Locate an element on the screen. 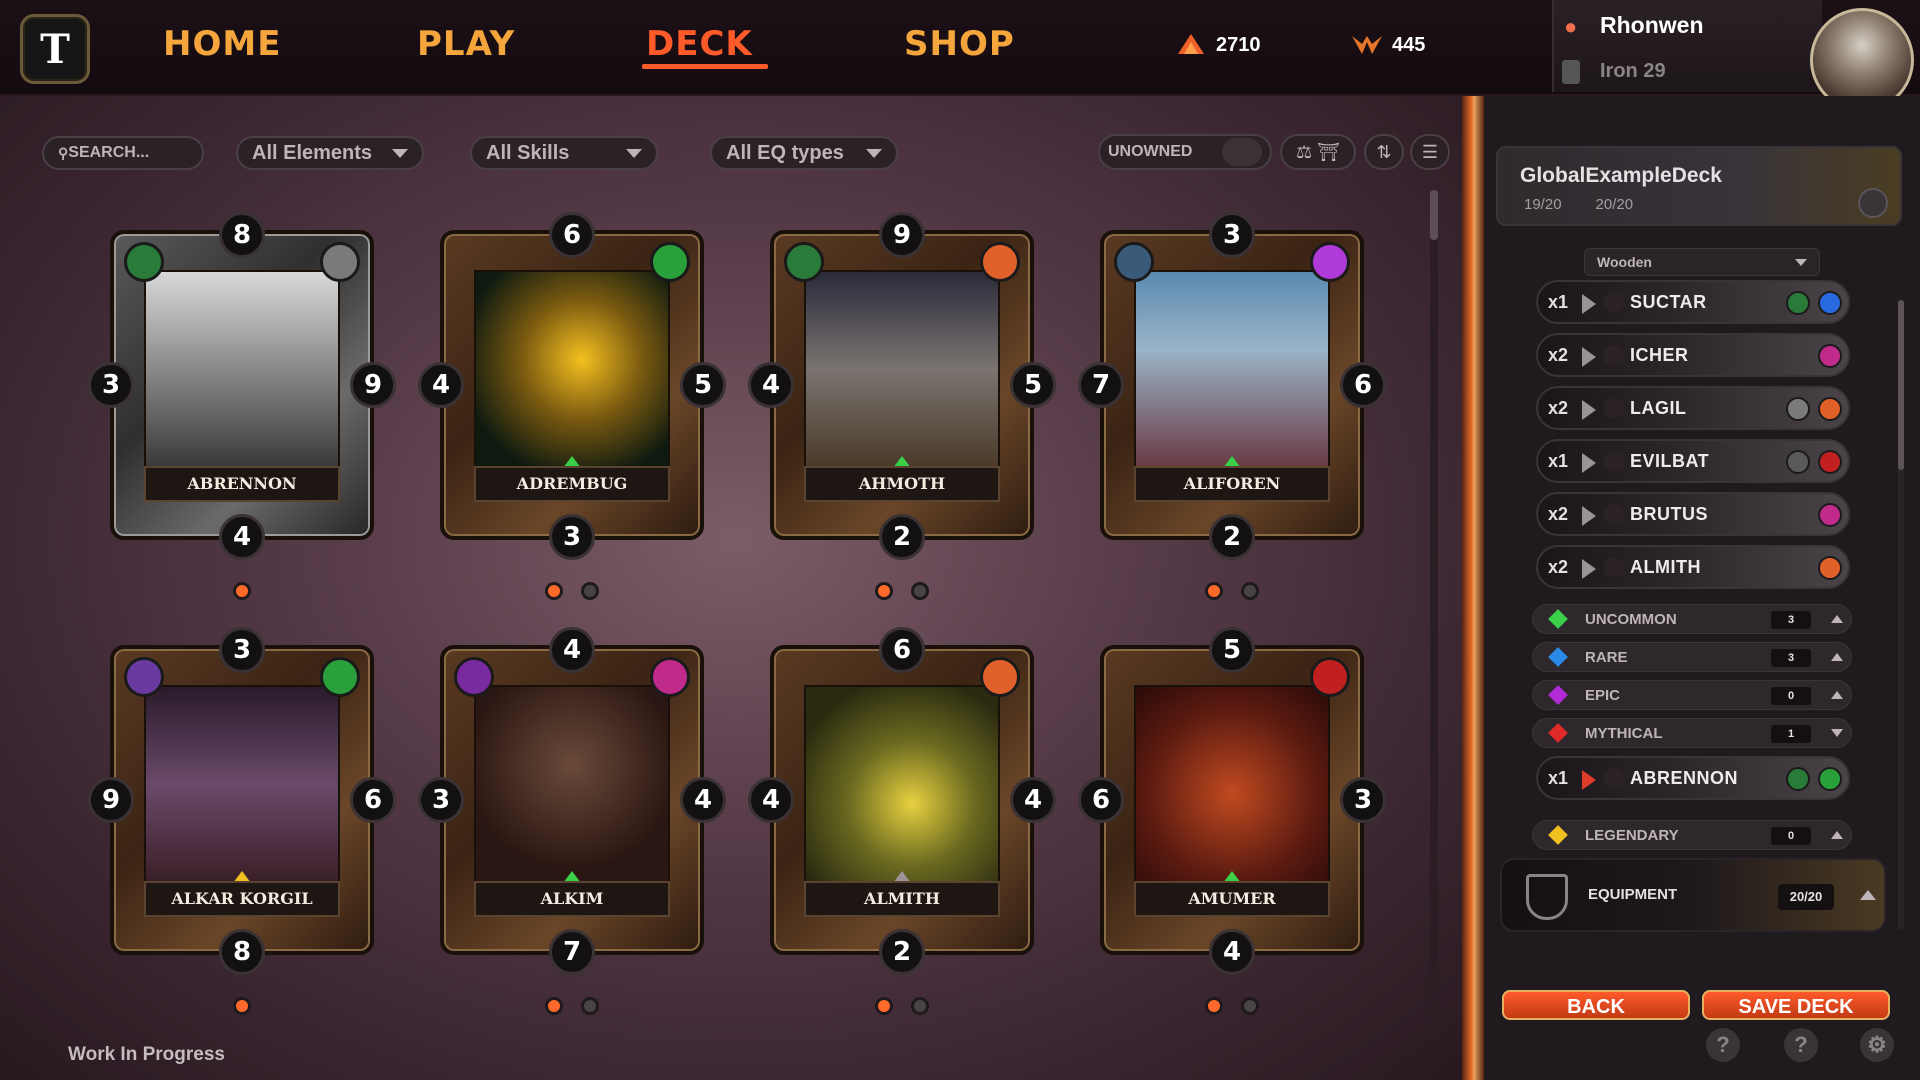 This screenshot has width=1920, height=1080. creature-card: ADREMBUG 6 4 5 3 is located at coordinates (572, 406).